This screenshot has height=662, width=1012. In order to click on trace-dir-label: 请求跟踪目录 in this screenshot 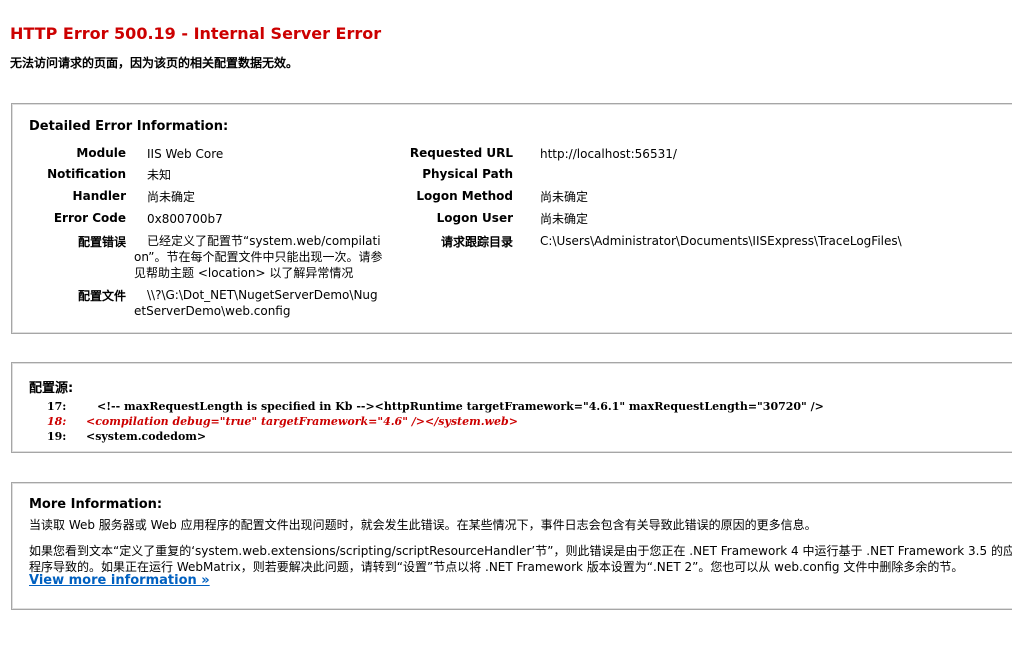, I will do `click(476, 242)`.